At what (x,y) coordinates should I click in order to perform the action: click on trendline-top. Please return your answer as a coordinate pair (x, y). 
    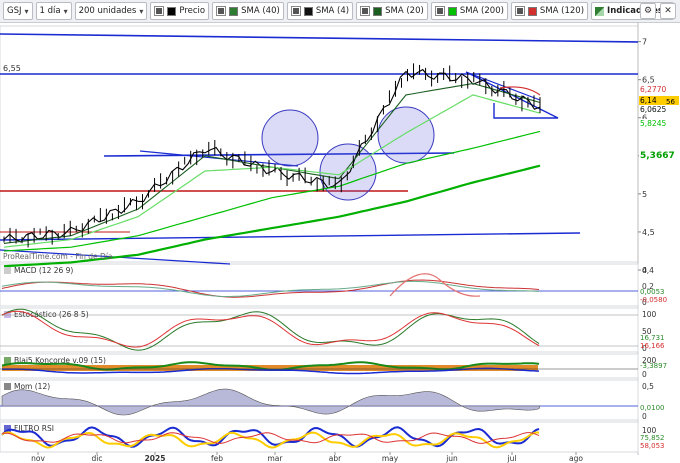
    Looking at the image, I should click on (319, 38).